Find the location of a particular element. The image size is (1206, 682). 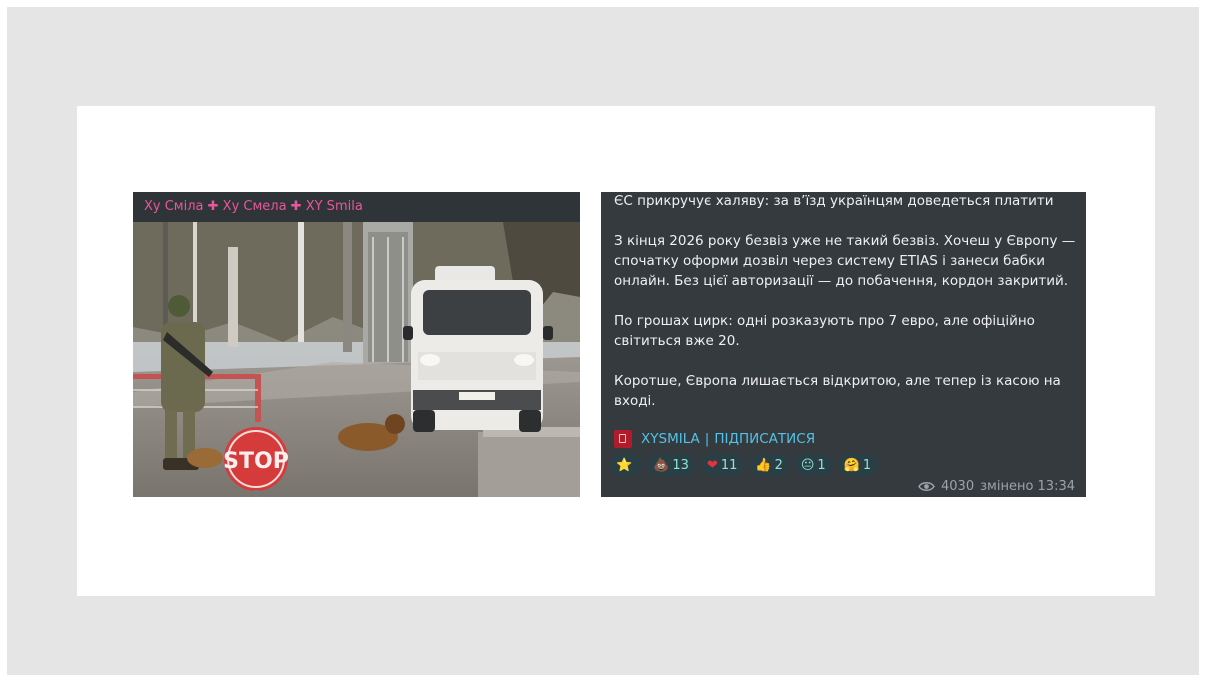

reaction-hug: 🤗 1 is located at coordinates (858, 465).